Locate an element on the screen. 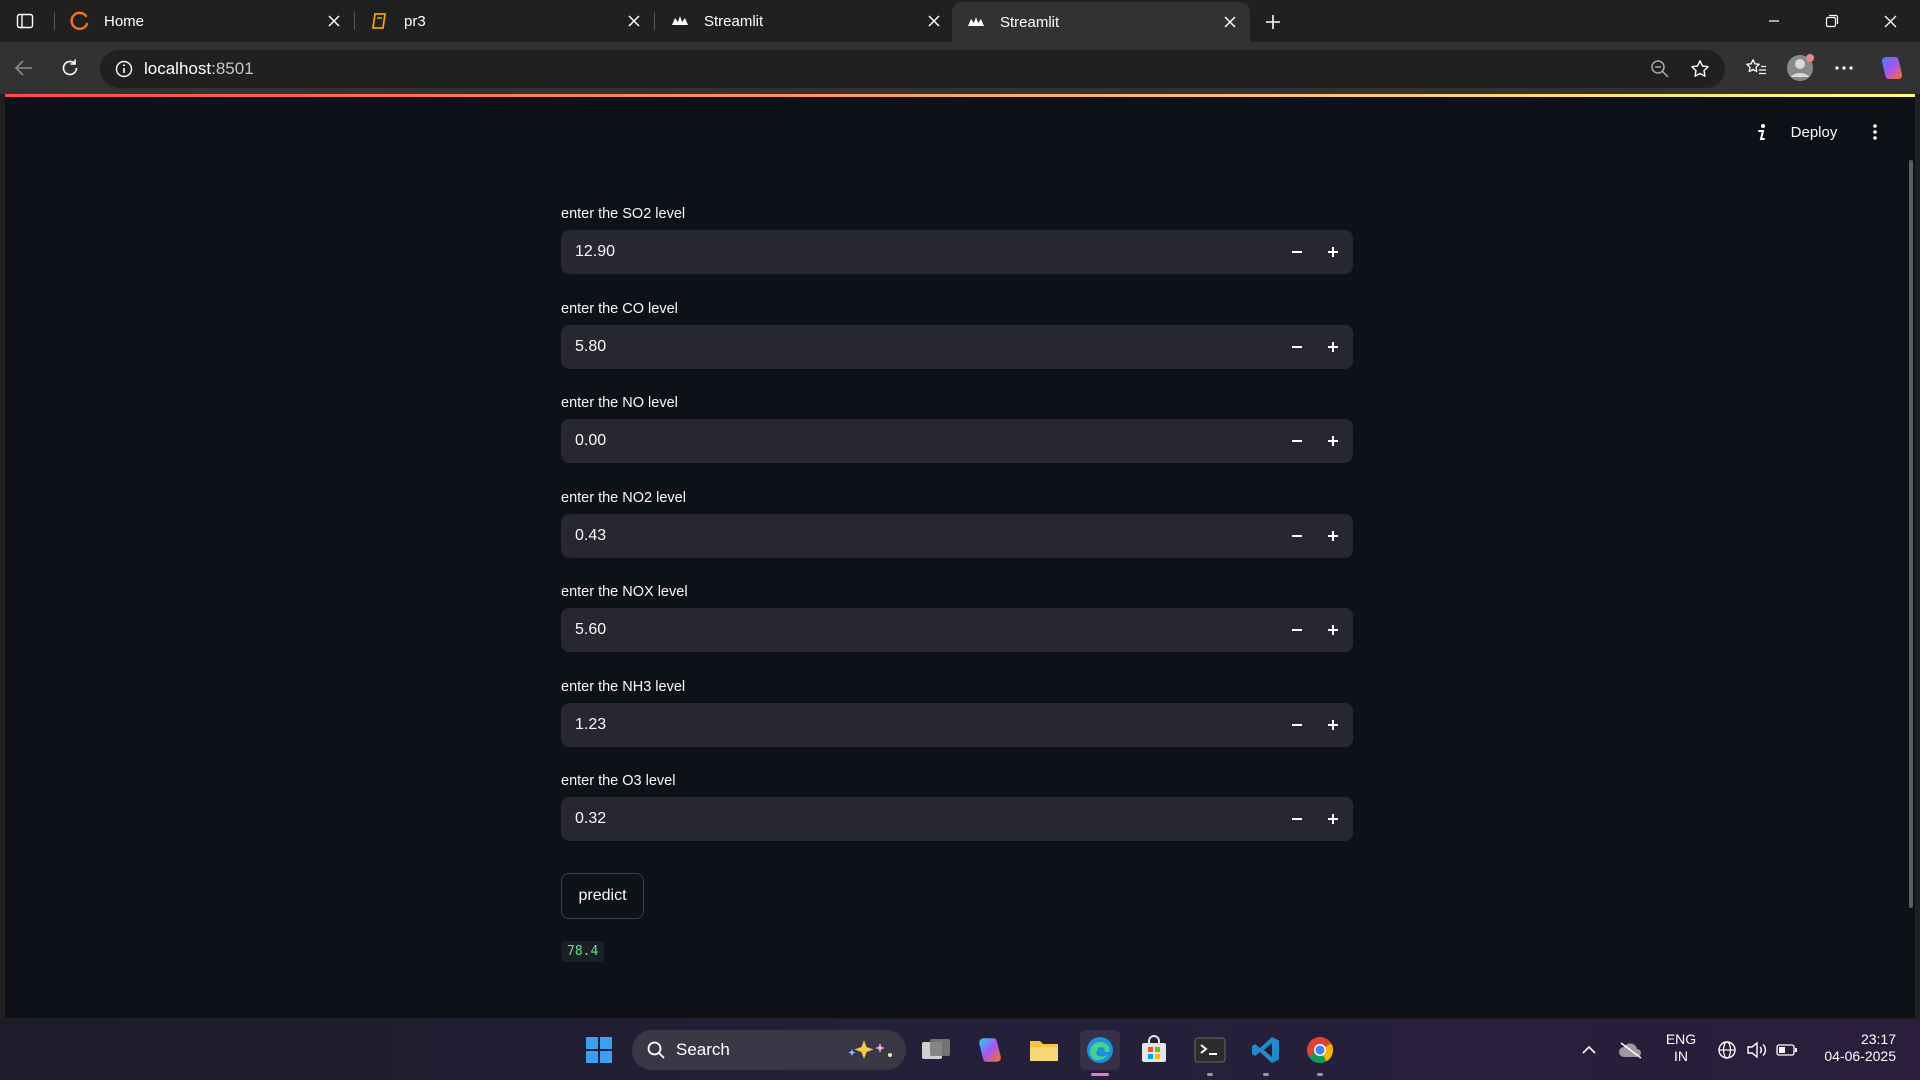  clock: 23:17 04-06-2025 is located at coordinates (1858, 1048).